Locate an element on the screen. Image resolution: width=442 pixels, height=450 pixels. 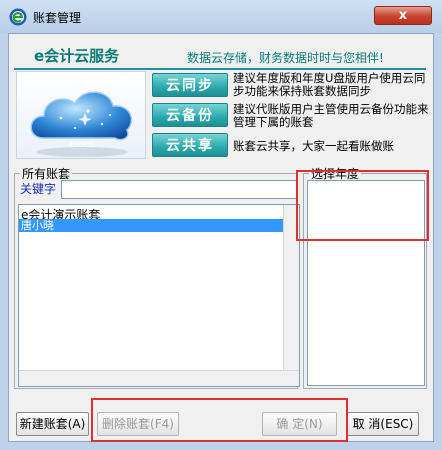
list-item-selected: 唐小晓 is located at coordinates (158, 225).